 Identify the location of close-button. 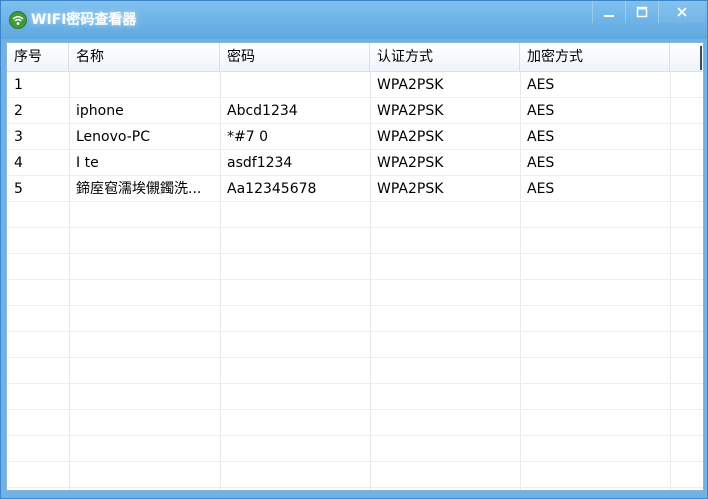
(681, 12).